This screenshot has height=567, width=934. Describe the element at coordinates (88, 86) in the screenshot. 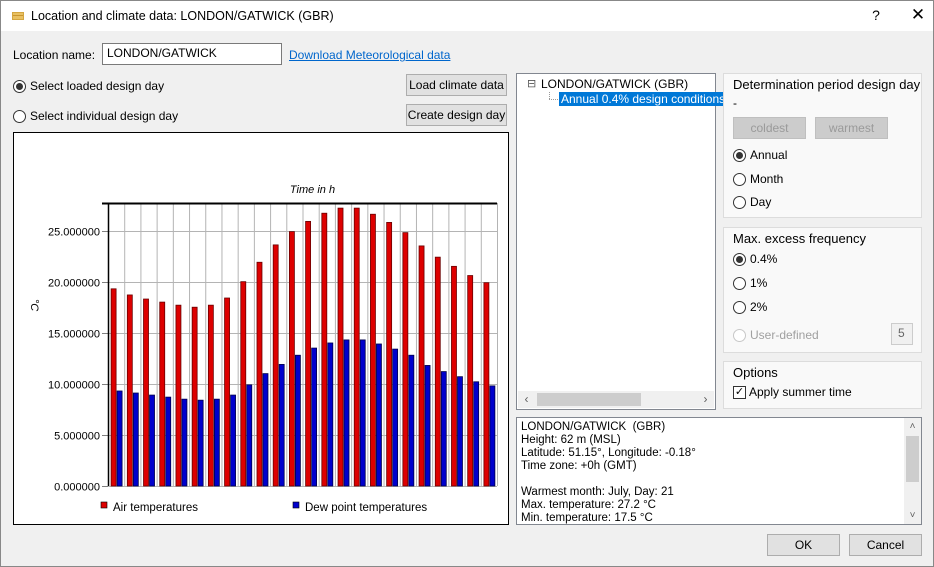

I see `radio-select-loaded-design-day: Select loaded design day` at that location.